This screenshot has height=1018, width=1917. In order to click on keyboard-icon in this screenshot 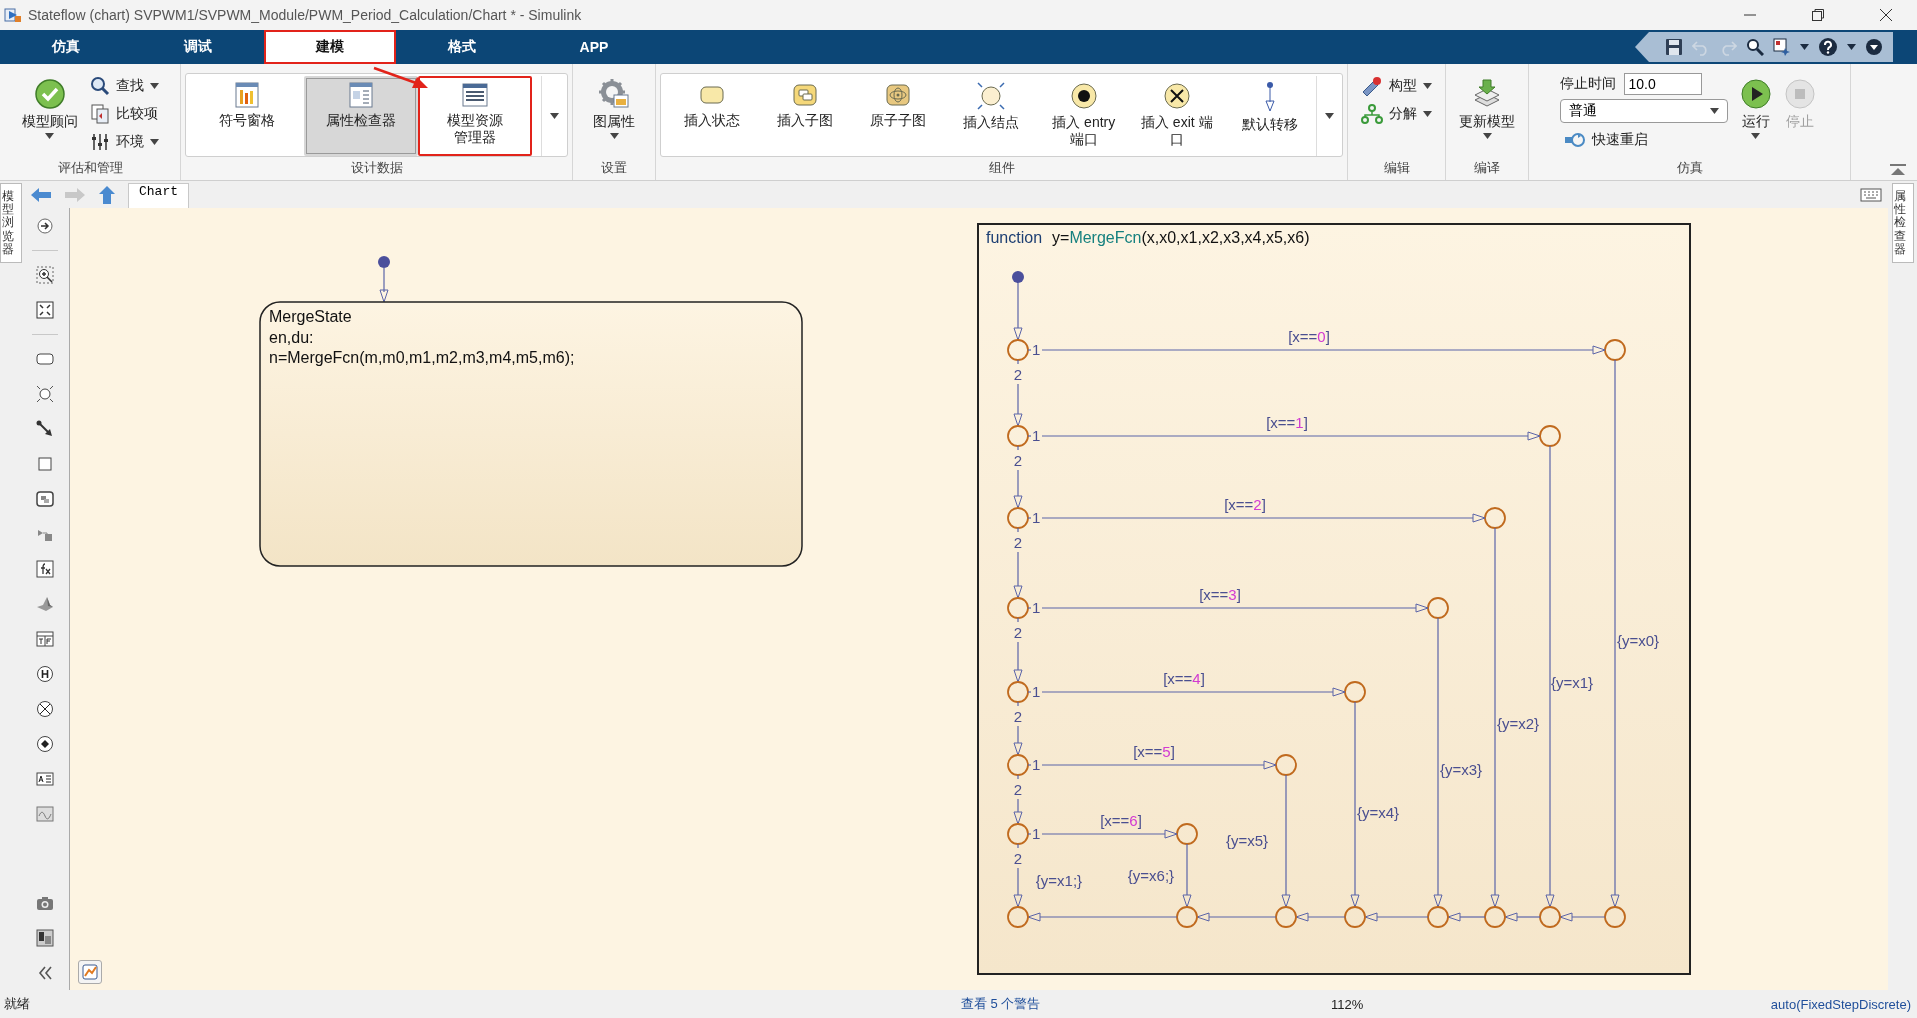, I will do `click(1871, 194)`.